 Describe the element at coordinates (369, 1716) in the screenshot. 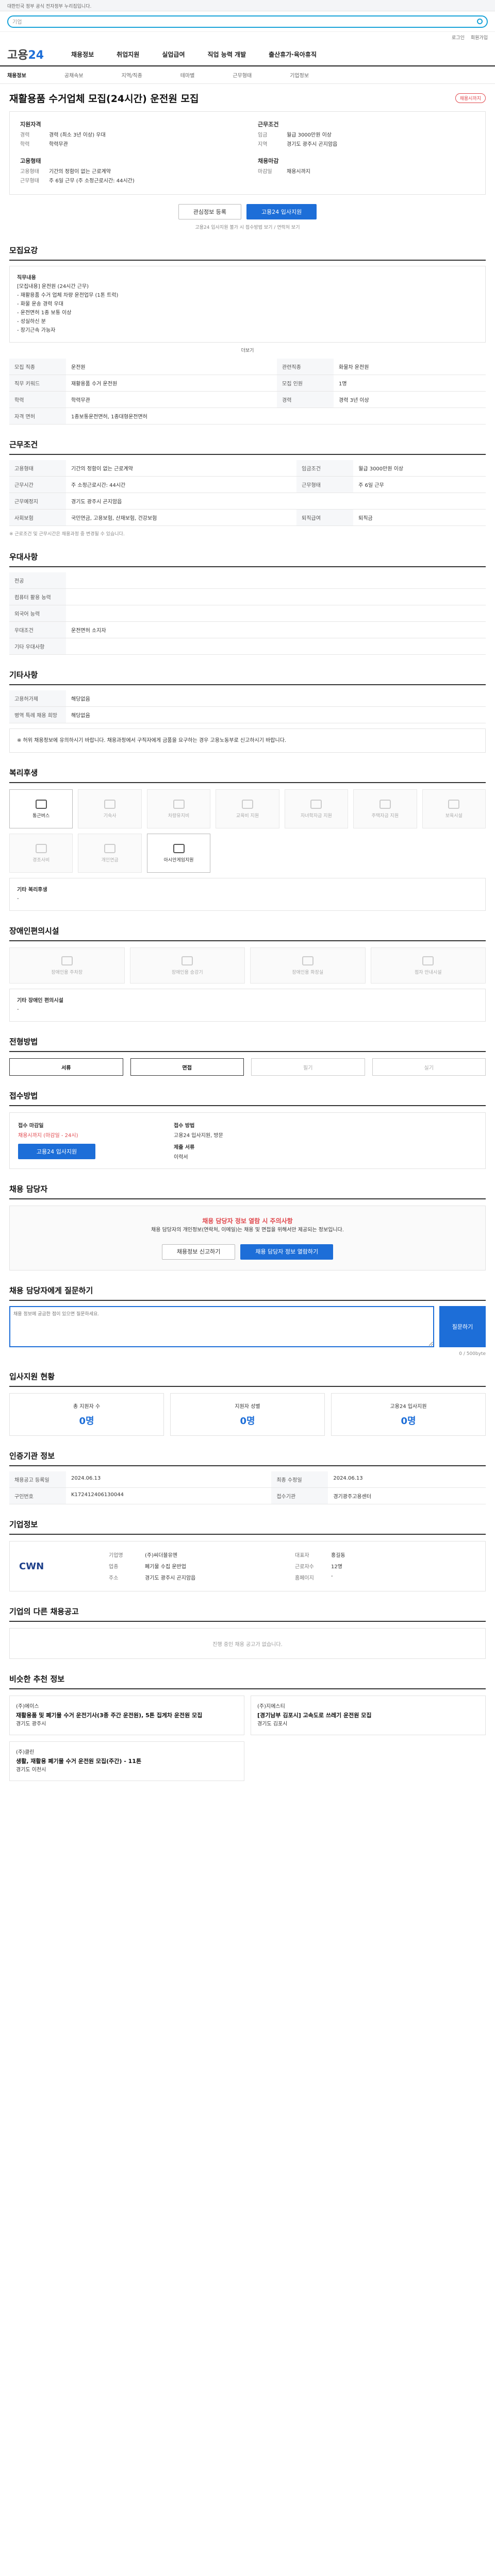

I see `recommend-card: (주)지에스티 [경기남부 김포시] 고속도로 쓰레기 운전원 모집 경기도 김포시` at that location.